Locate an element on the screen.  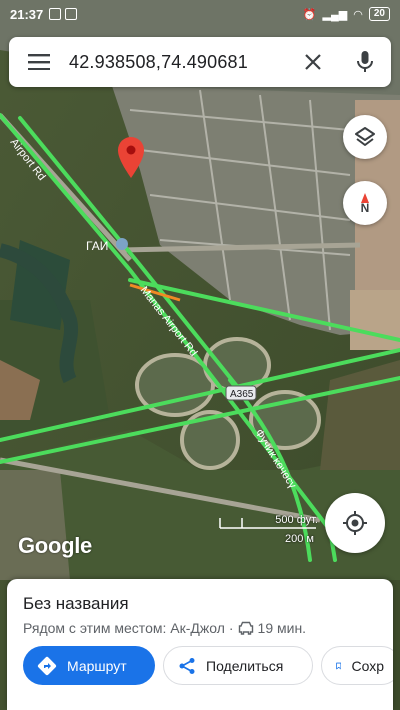
my-location-button is located at coordinates (355, 523).